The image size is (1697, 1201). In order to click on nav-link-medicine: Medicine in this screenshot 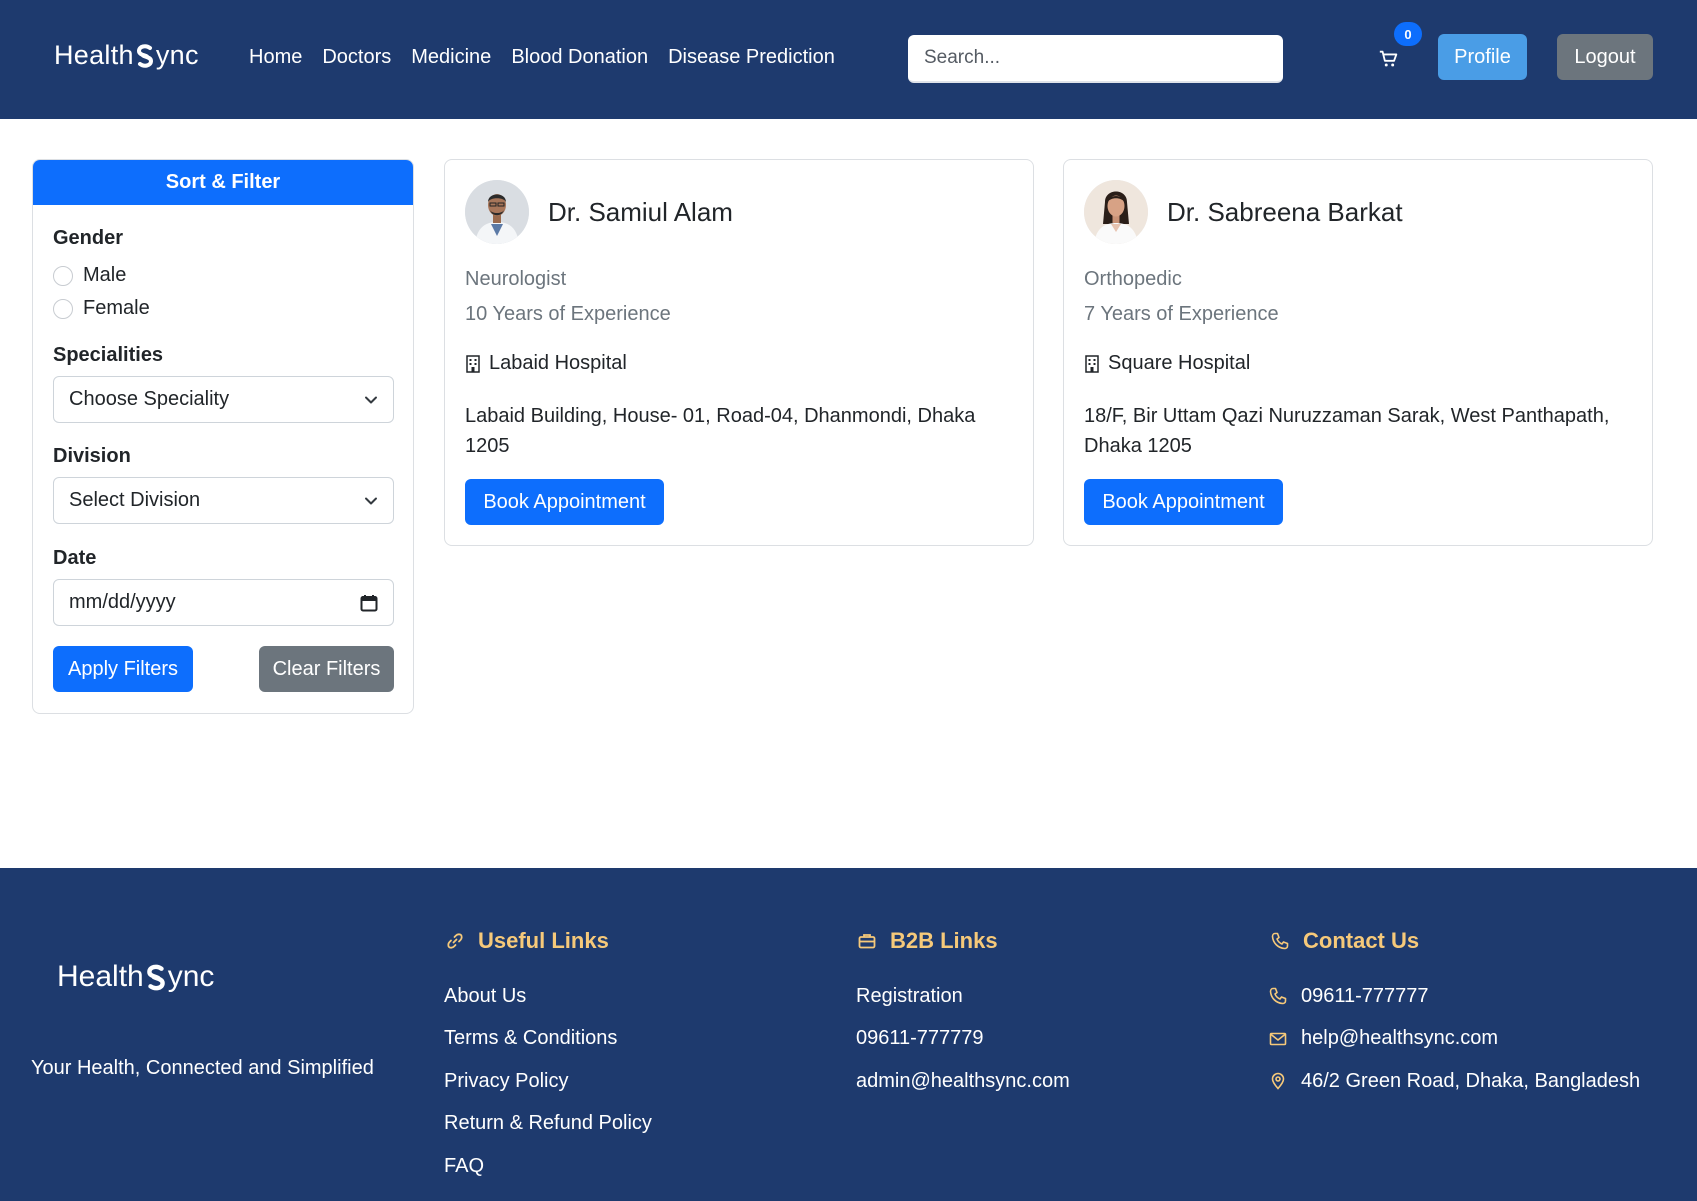, I will do `click(451, 57)`.